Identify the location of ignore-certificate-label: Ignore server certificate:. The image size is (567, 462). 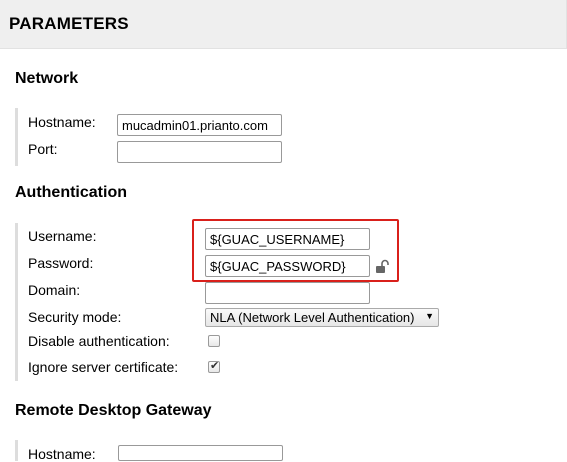
(103, 367).